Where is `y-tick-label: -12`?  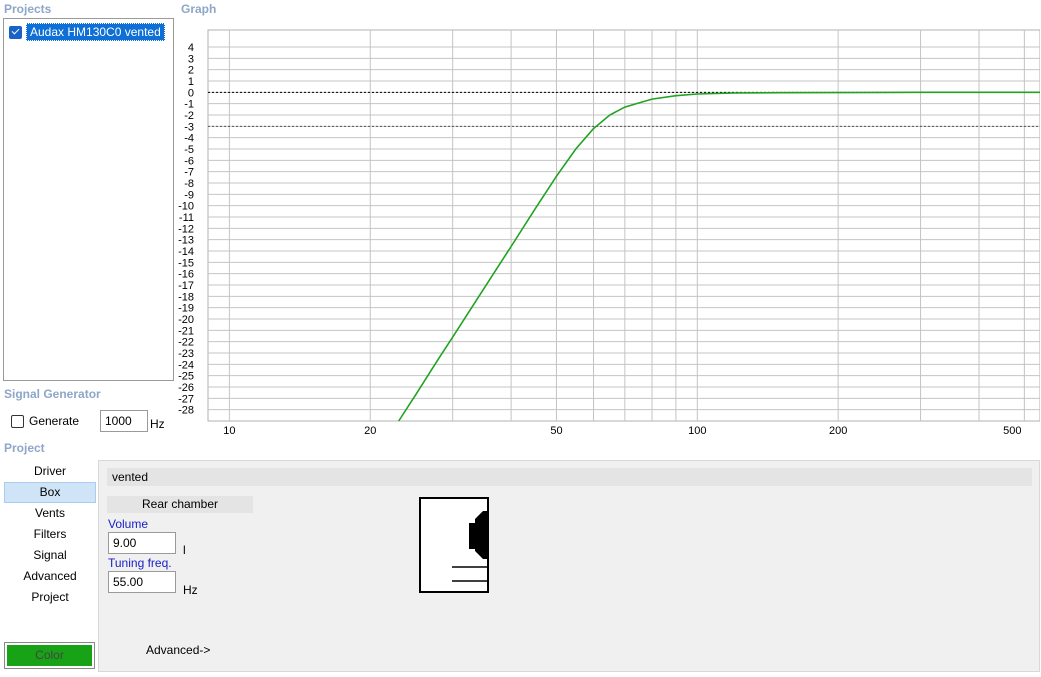
y-tick-label: -12 is located at coordinates (186, 229).